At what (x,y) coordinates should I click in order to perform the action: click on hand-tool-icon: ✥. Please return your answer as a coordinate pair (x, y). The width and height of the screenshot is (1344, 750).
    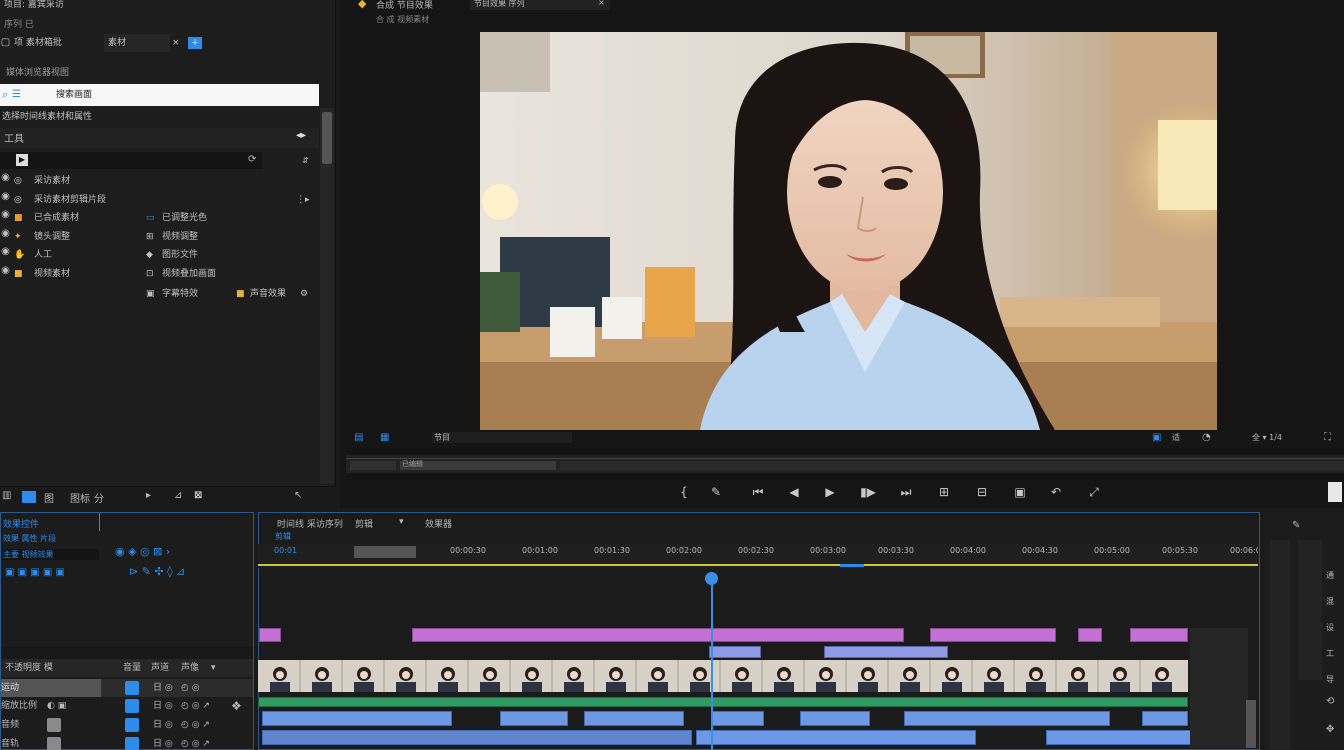
    Looking at the image, I should click on (1330, 729).